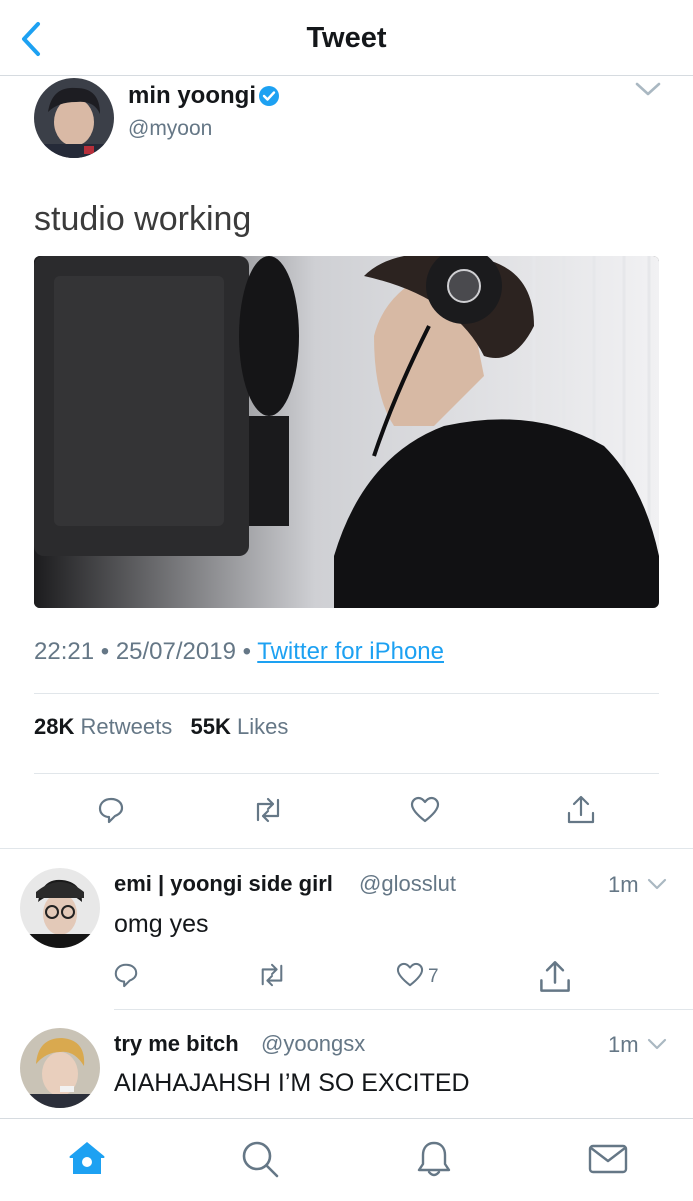 The width and height of the screenshot is (693, 1201). I want to click on tab-notifications, so click(434, 1161).